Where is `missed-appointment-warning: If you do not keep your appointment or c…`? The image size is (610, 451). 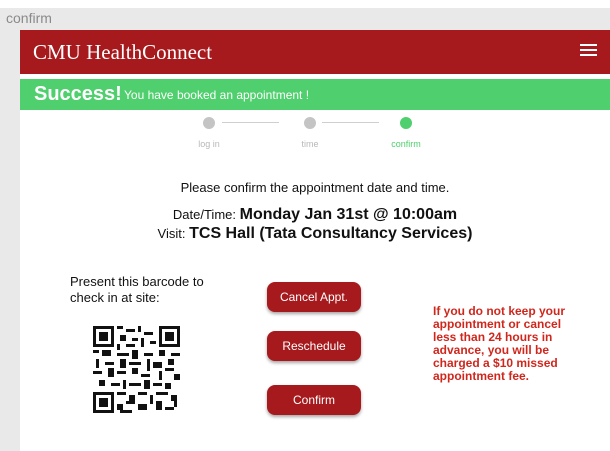 missed-appointment-warning: If you do not keep your appointment or c… is located at coordinates (499, 343).